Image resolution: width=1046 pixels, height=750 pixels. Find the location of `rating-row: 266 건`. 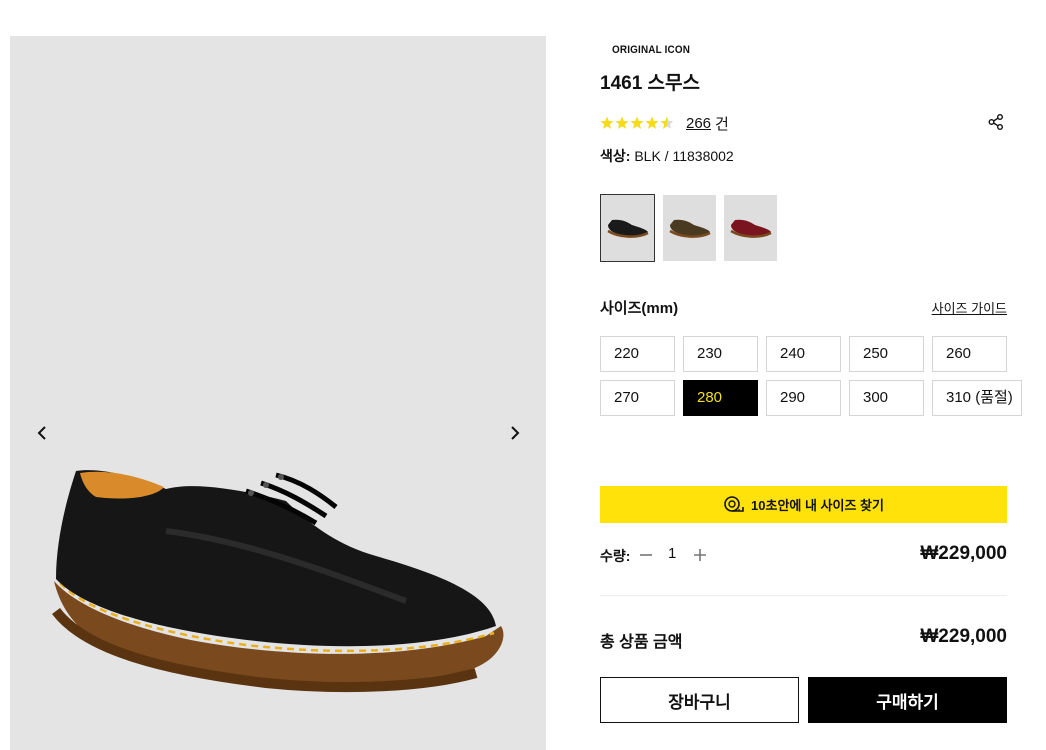

rating-row: 266 건 is located at coordinates (664, 123).